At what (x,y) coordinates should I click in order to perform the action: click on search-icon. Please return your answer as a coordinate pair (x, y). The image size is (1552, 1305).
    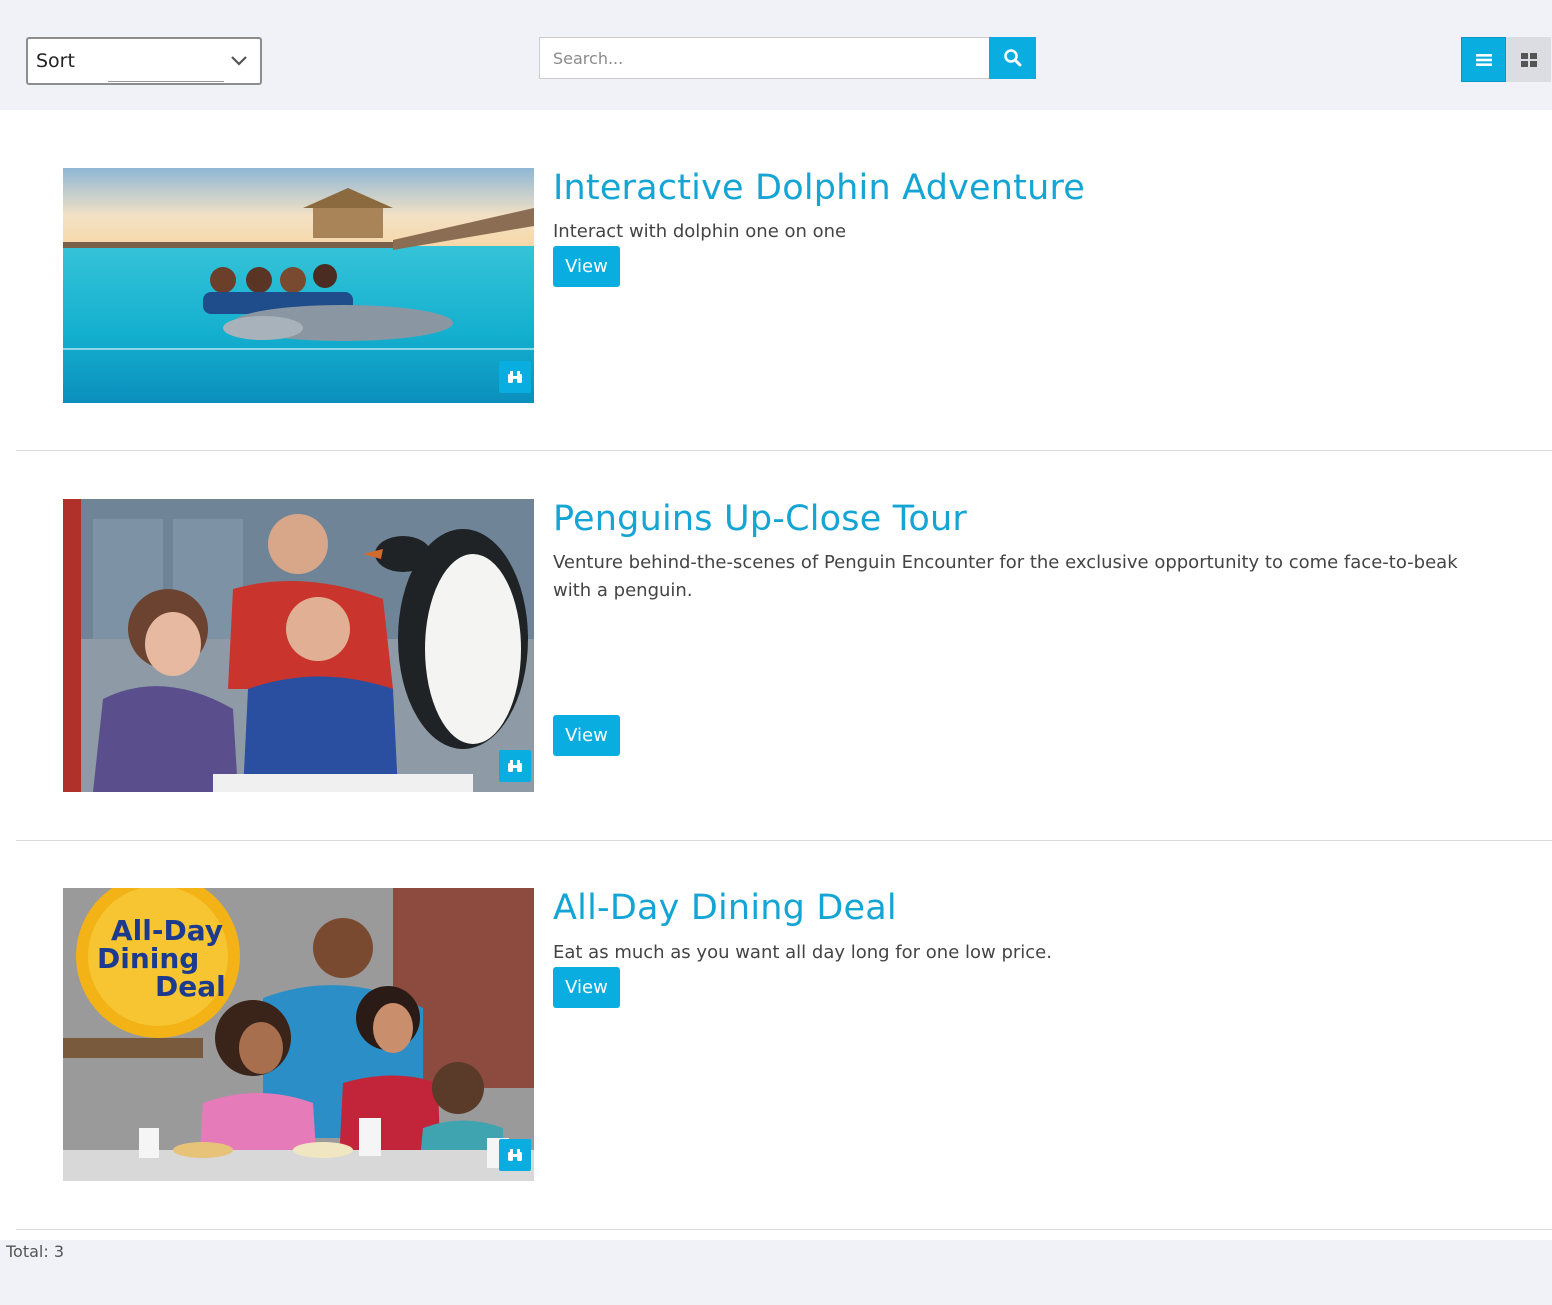
    Looking at the image, I should click on (1012, 58).